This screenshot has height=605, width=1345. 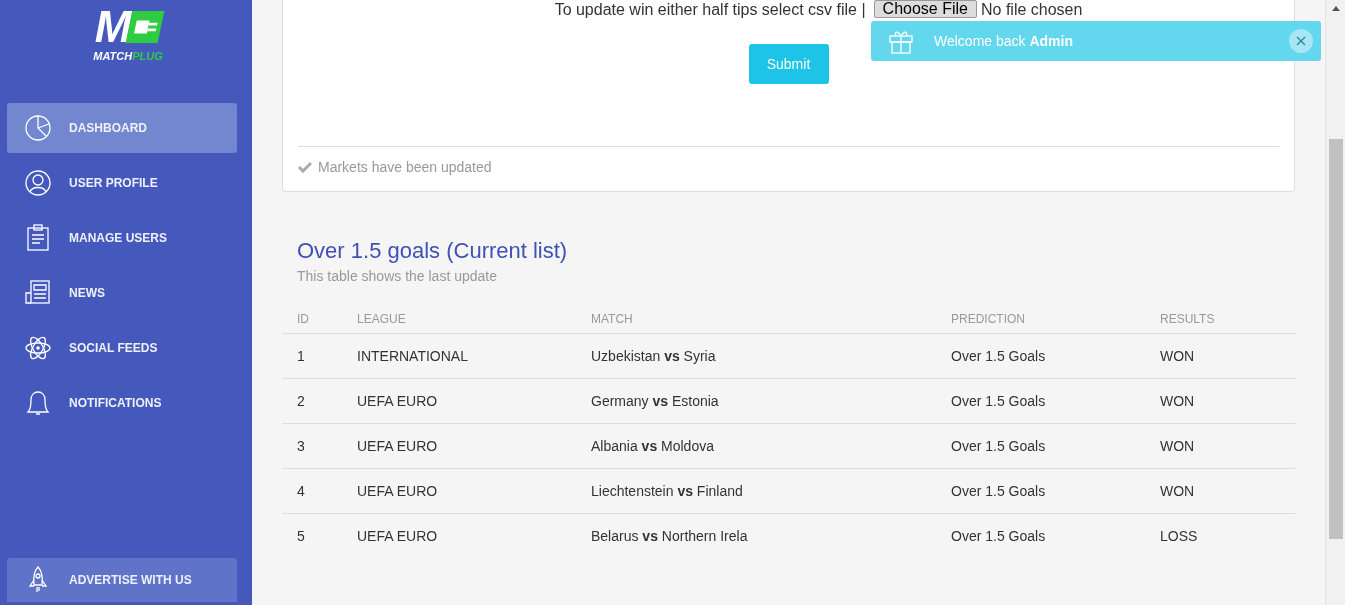 What do you see at coordinates (38, 183) in the screenshot?
I see `user-icon` at bounding box center [38, 183].